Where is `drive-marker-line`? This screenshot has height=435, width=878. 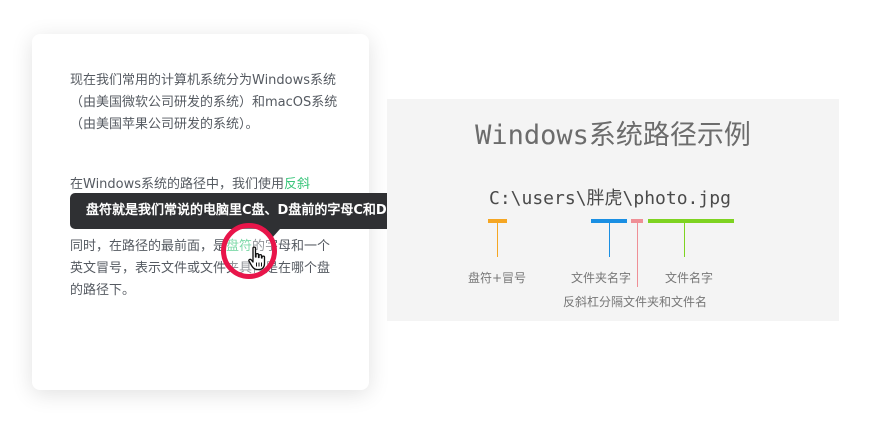
drive-marker-line is located at coordinates (497, 240).